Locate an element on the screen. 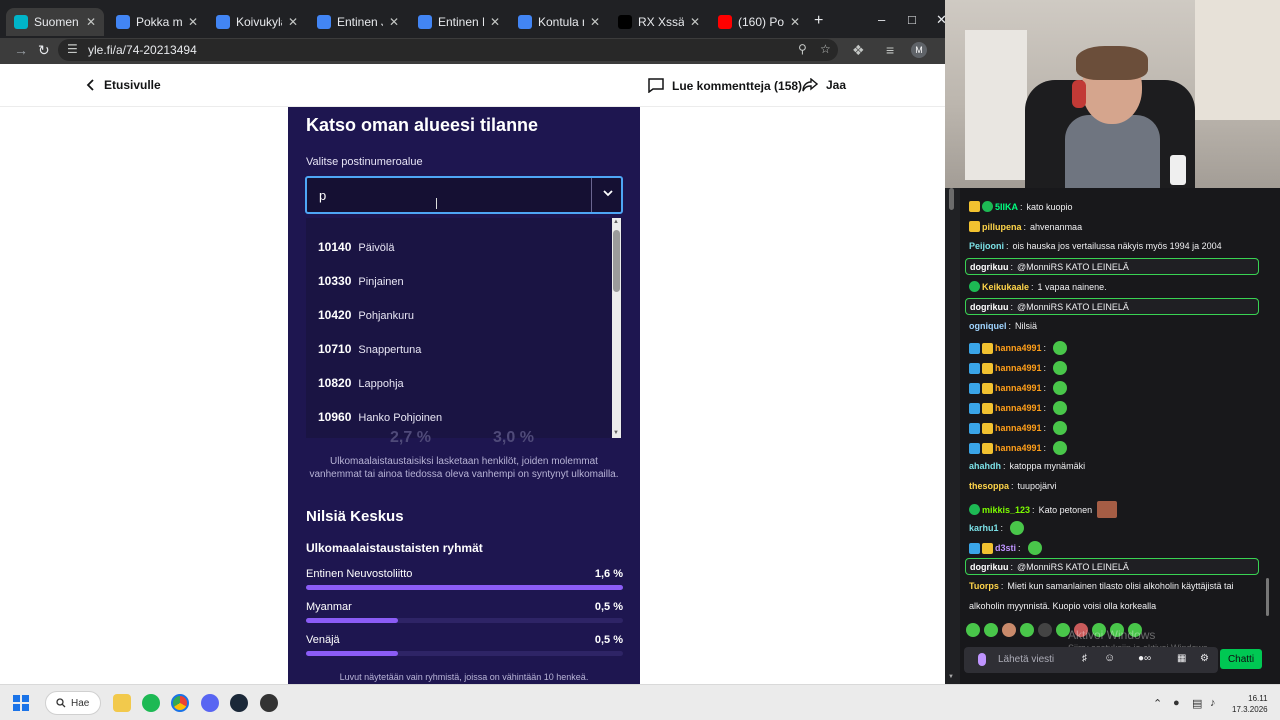 The height and width of the screenshot is (720, 1280). chat-input-placeholder: Lähetä viesti is located at coordinates (1026, 659).